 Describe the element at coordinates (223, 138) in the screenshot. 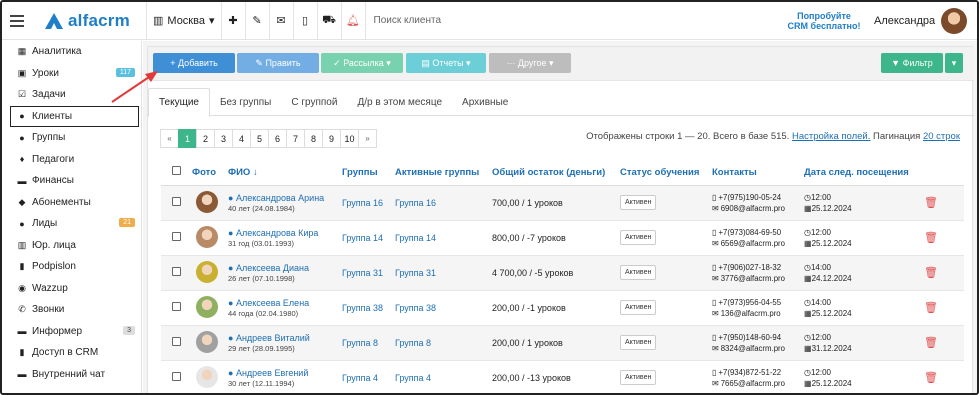

I see `page-button: 3` at that location.